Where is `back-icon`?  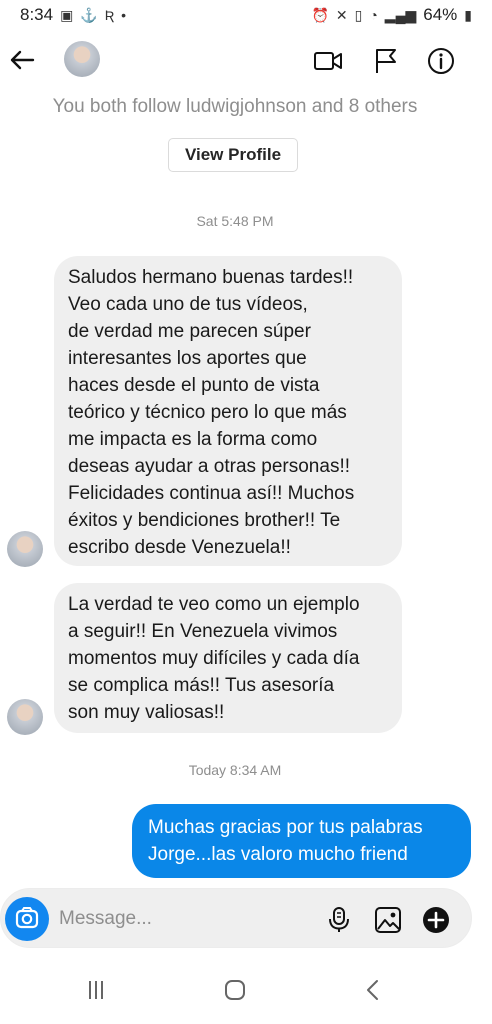
back-icon is located at coordinates (373, 990).